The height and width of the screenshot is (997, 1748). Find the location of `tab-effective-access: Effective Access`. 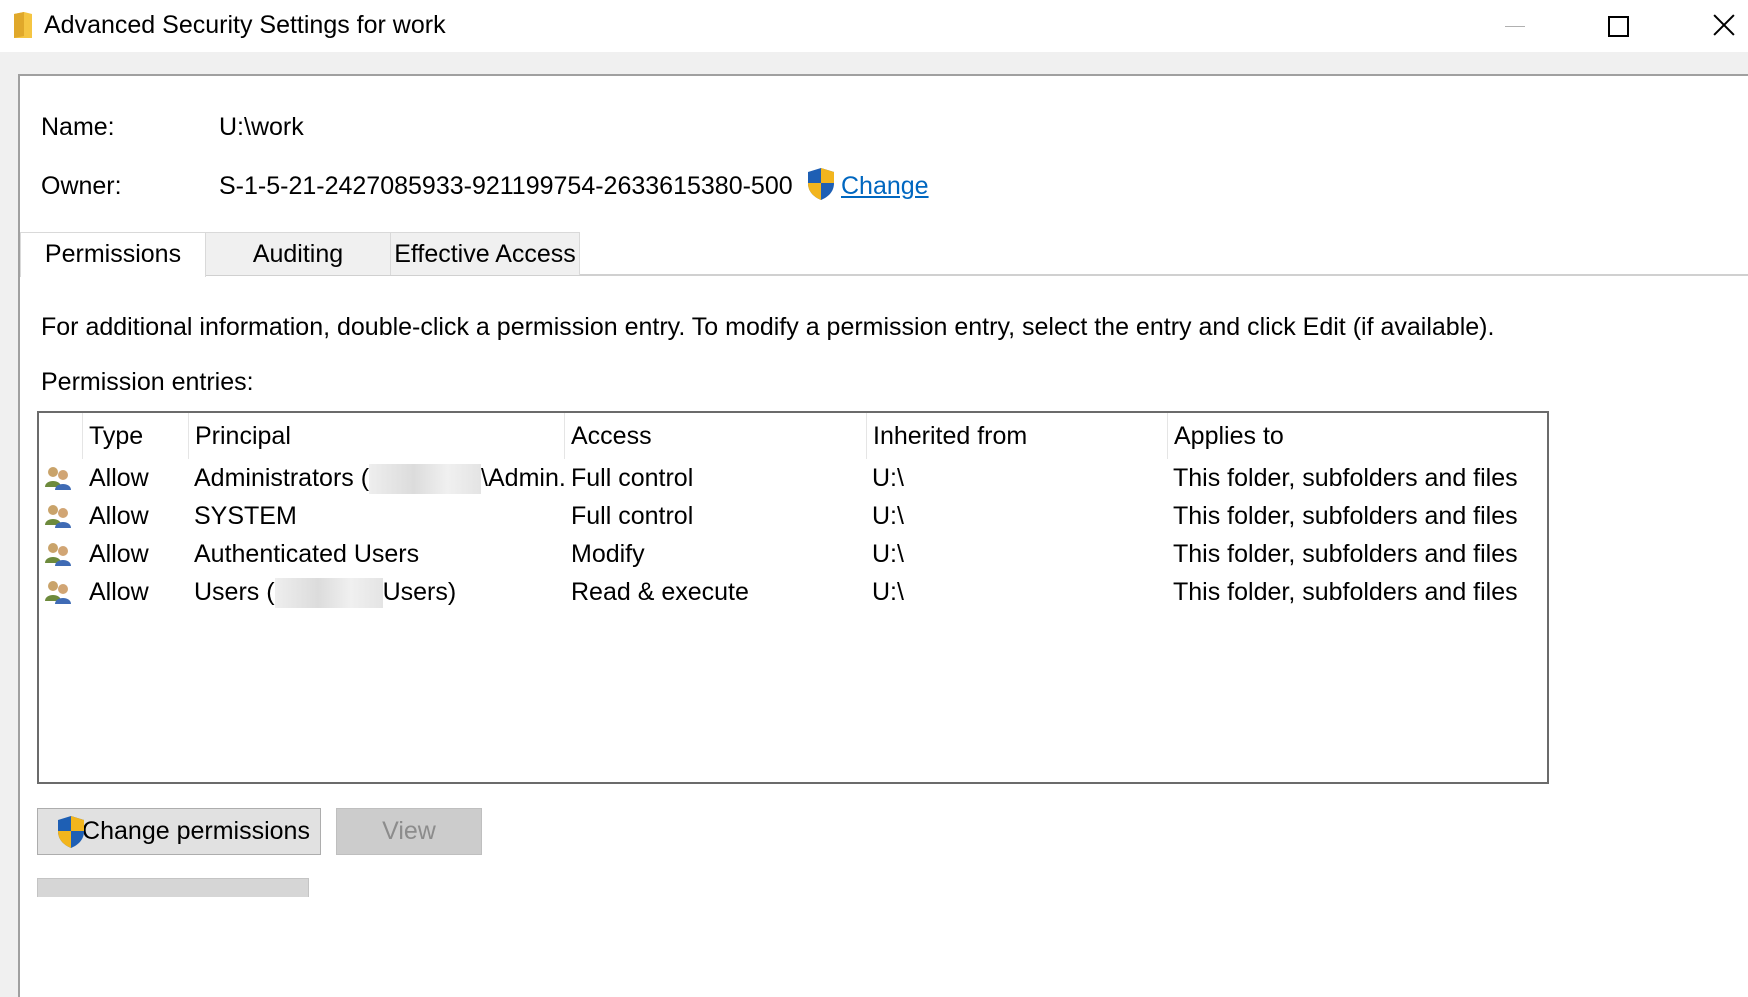

tab-effective-access: Effective Access is located at coordinates (485, 253).